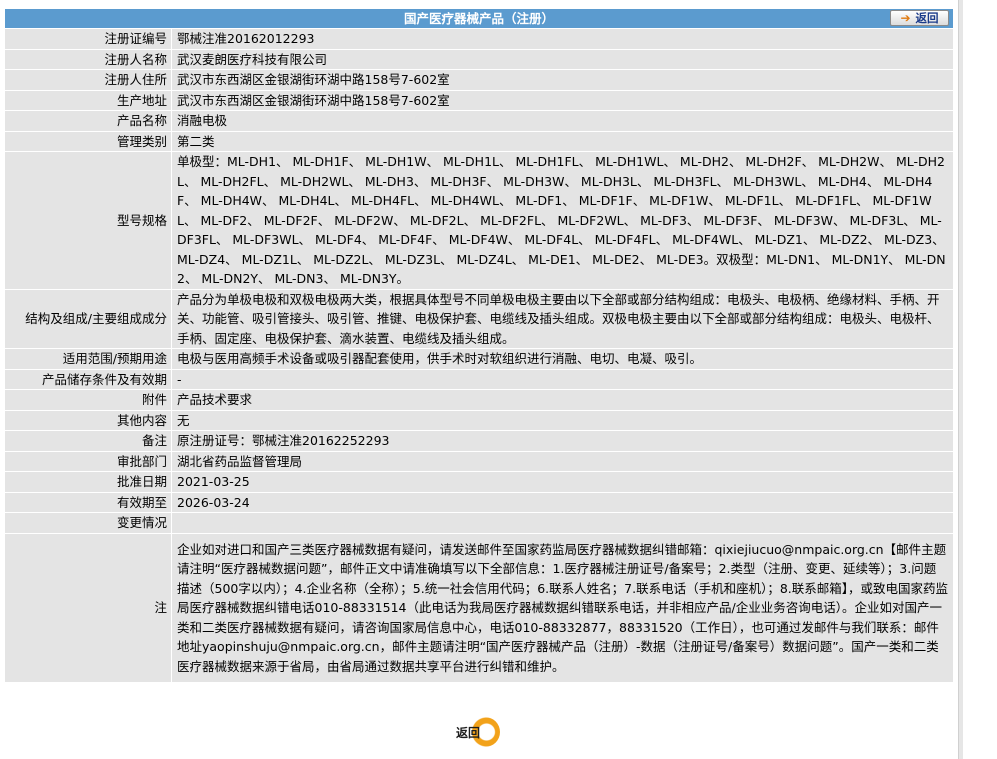 The height and width of the screenshot is (759, 997). Describe the element at coordinates (88, 502) in the screenshot. I see `field-label: 有效期至` at that location.